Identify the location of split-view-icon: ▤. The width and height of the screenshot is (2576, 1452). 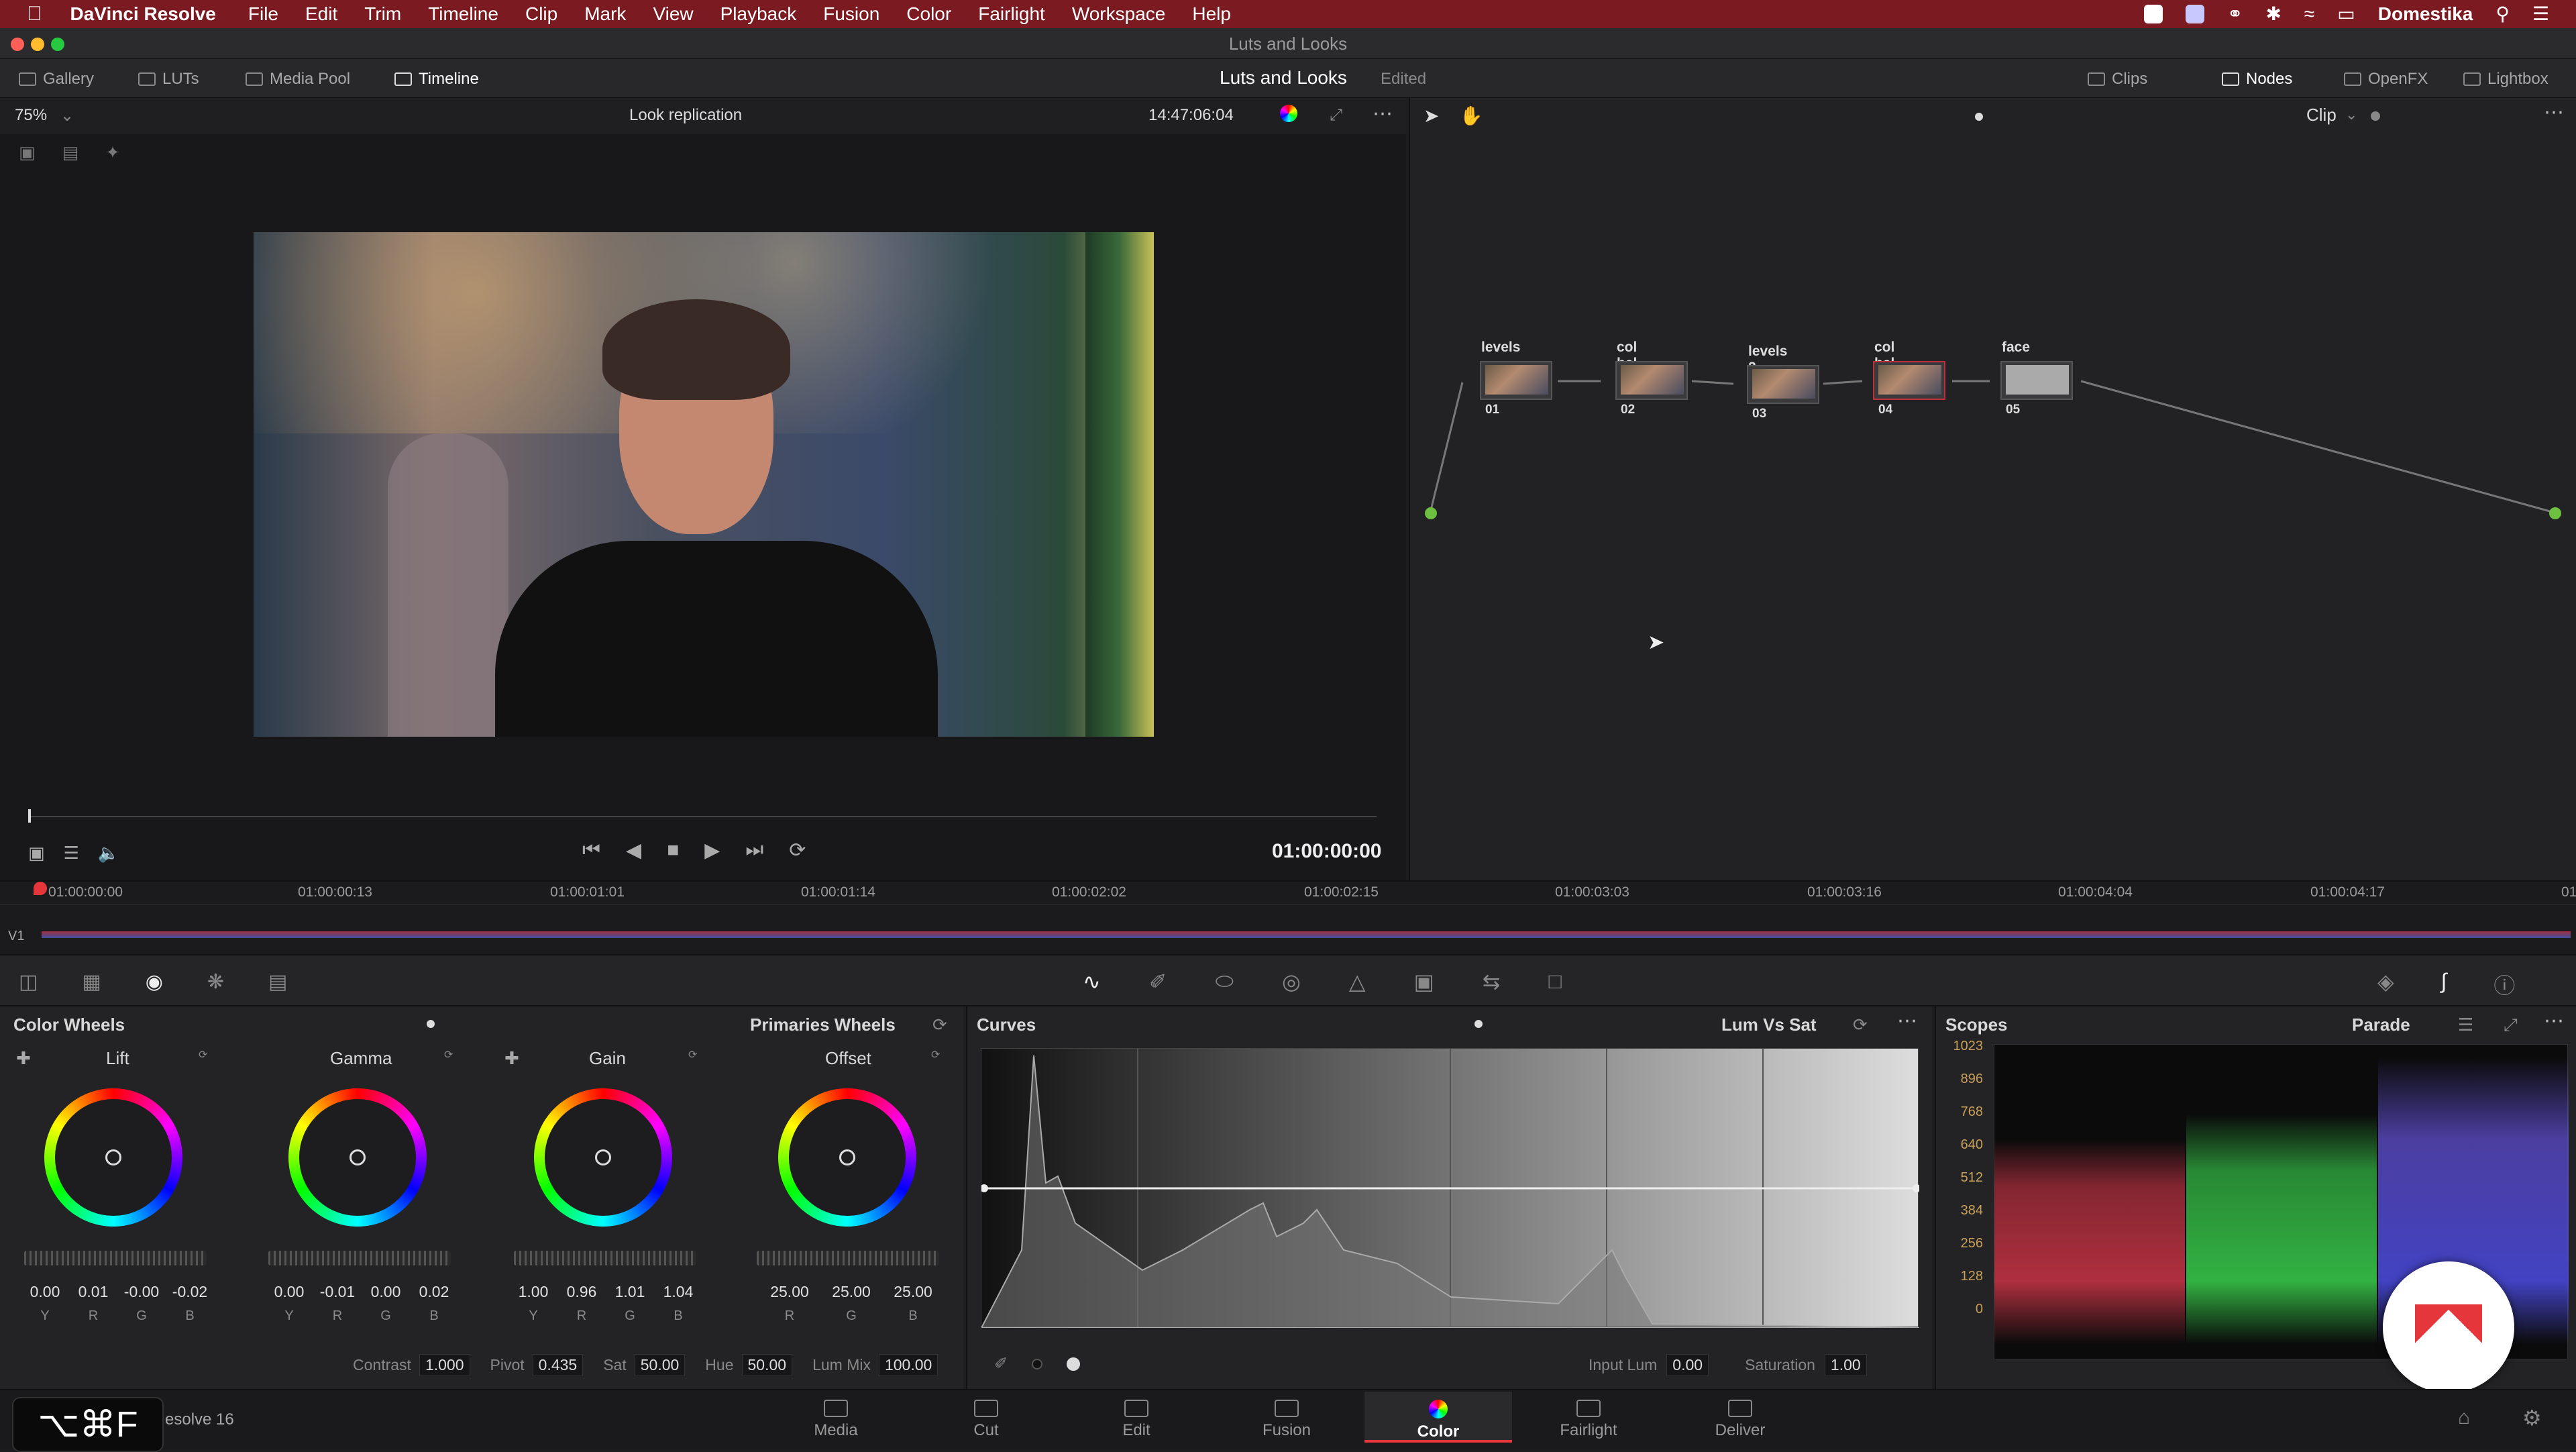
(70, 153).